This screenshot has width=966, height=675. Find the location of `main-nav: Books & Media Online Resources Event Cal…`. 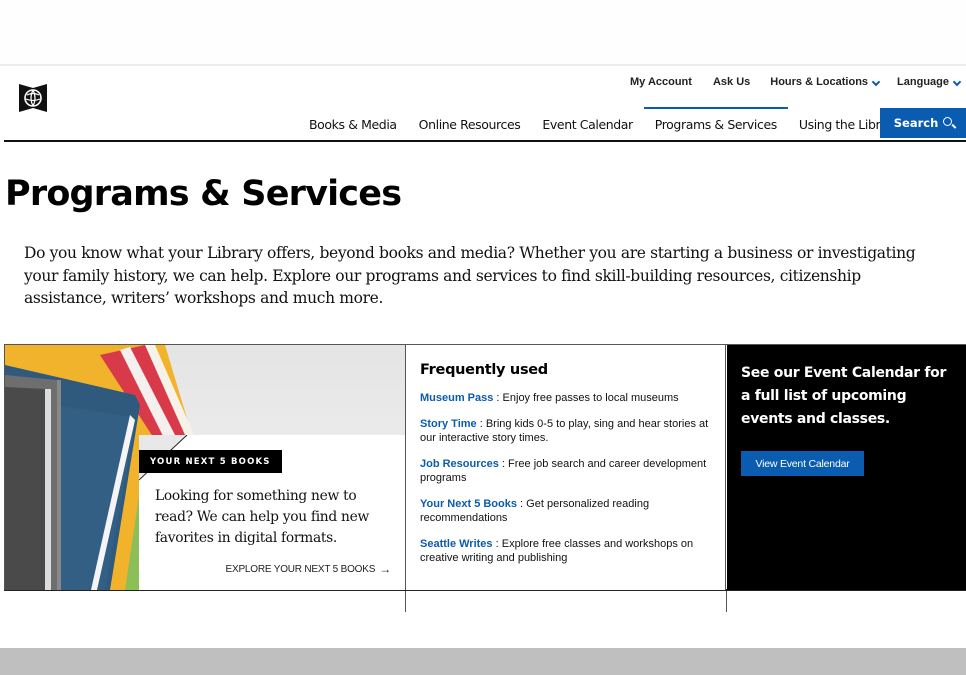

main-nav: Books & Media Online Resources Event Cal… is located at coordinates (604, 124).